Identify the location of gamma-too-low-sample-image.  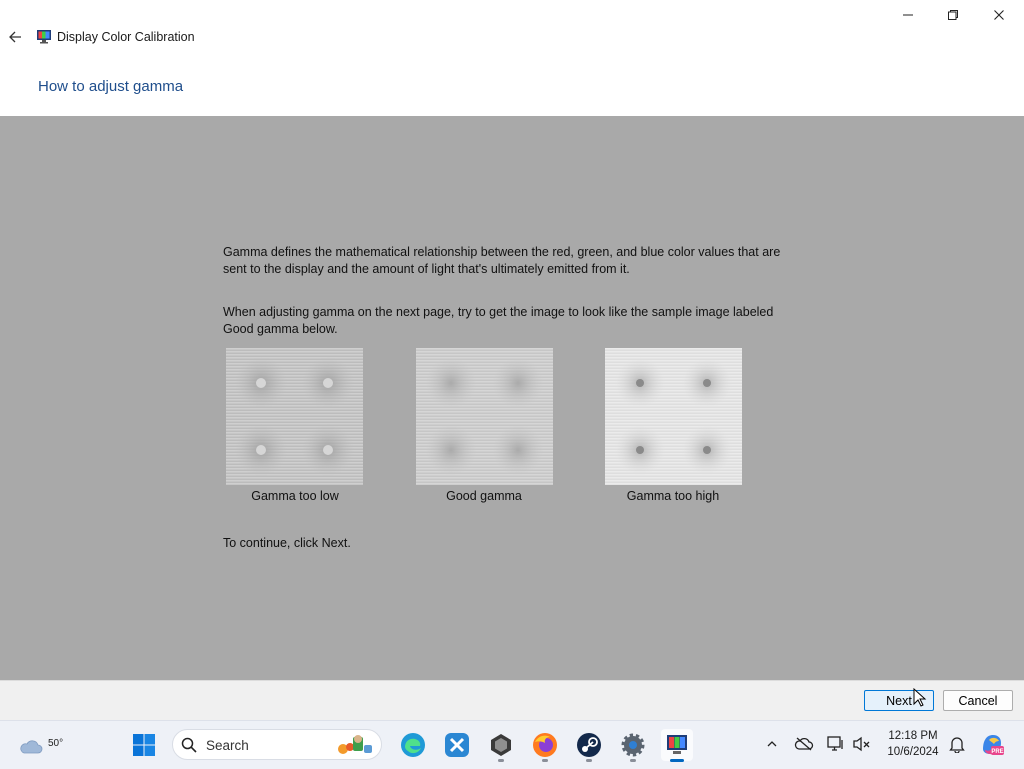
(294, 416).